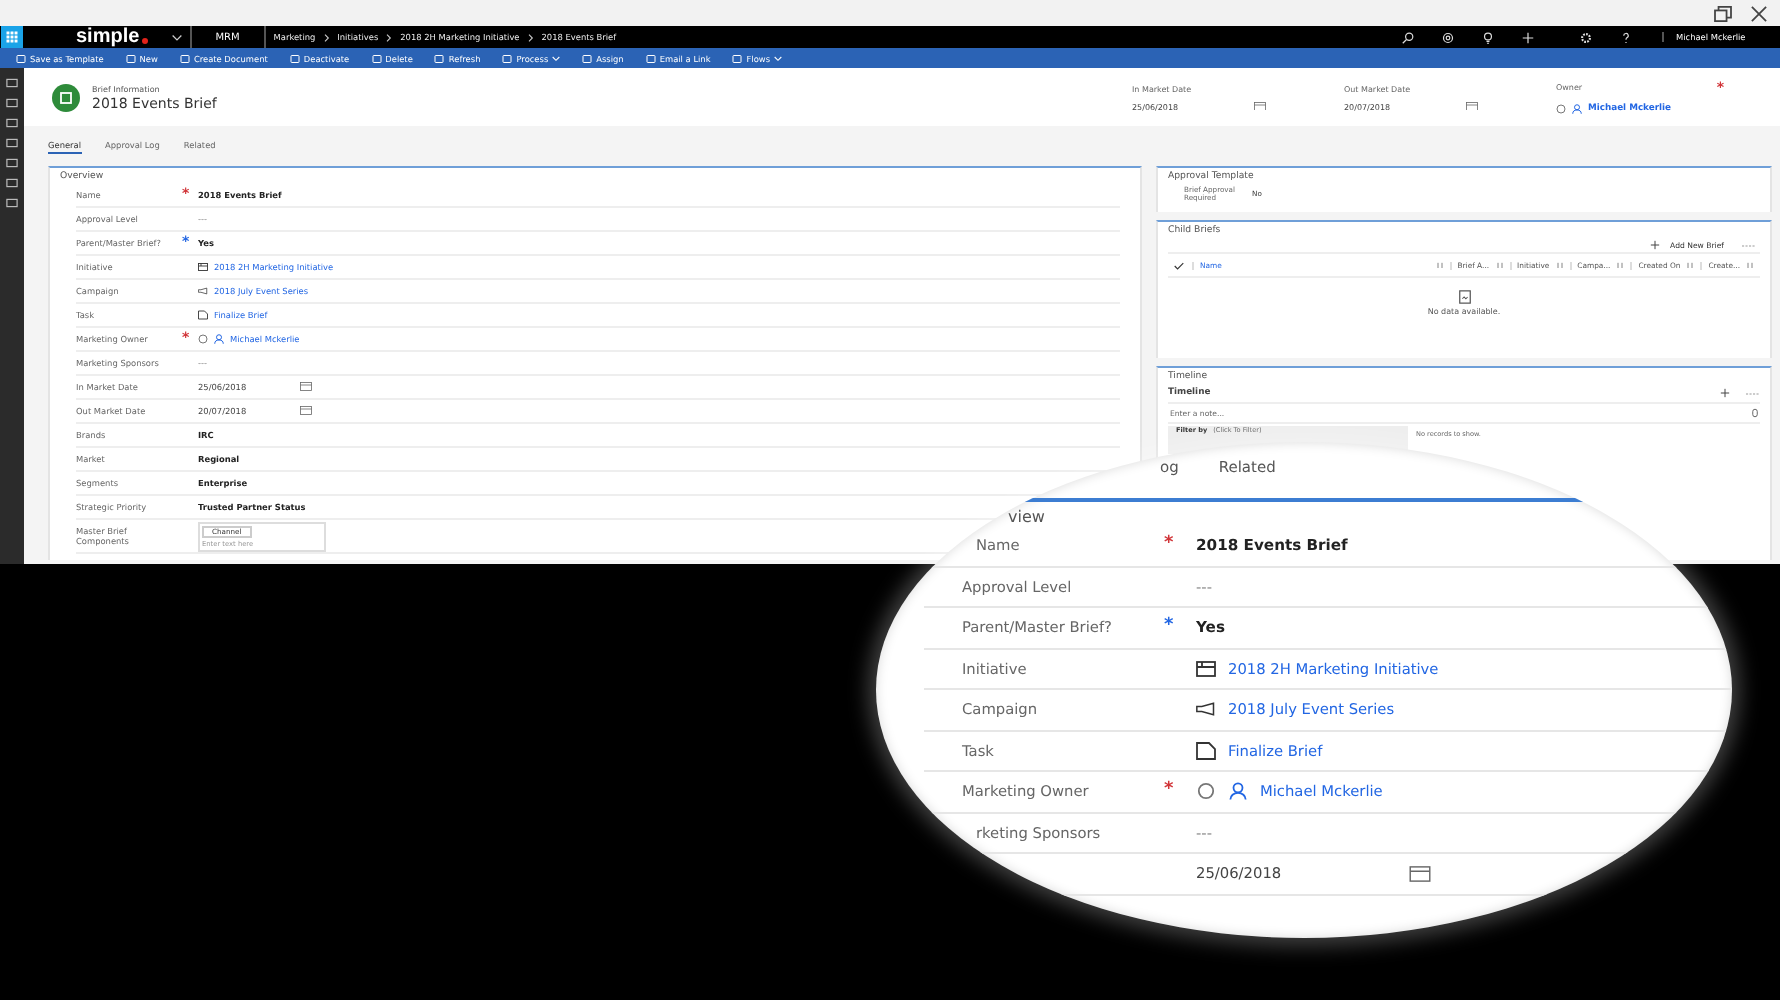 Image resolution: width=1780 pixels, height=1000 pixels. Describe the element at coordinates (1464, 297) in the screenshot. I see `empty-document-icon` at that location.